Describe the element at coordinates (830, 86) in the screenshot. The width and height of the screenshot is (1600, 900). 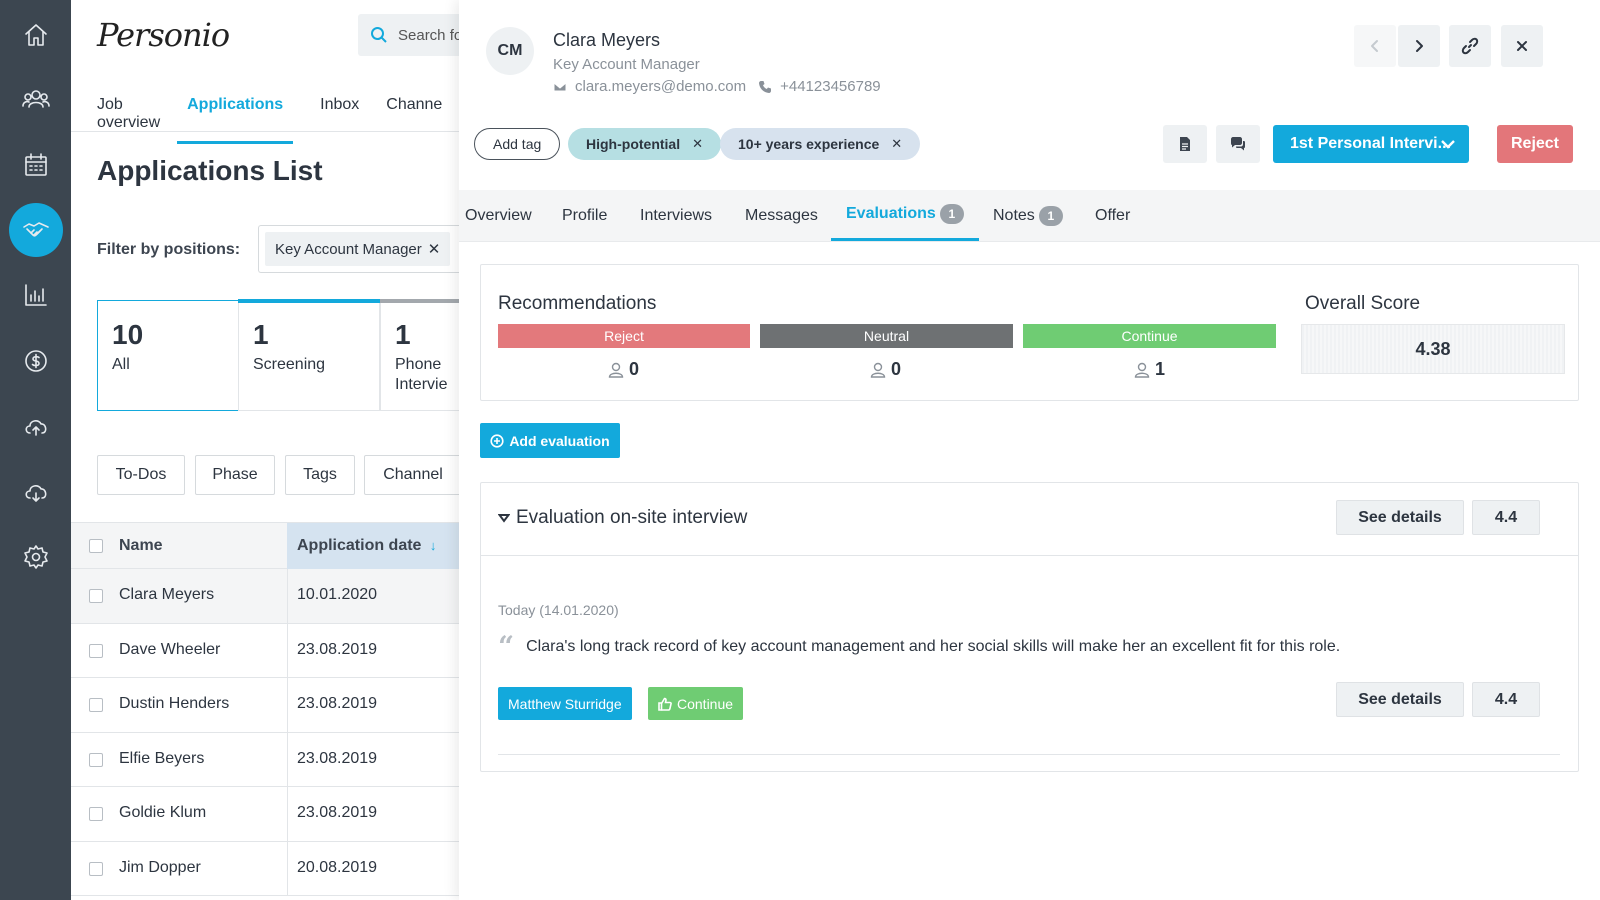
I see `candidate-phone: +44123456789` at that location.